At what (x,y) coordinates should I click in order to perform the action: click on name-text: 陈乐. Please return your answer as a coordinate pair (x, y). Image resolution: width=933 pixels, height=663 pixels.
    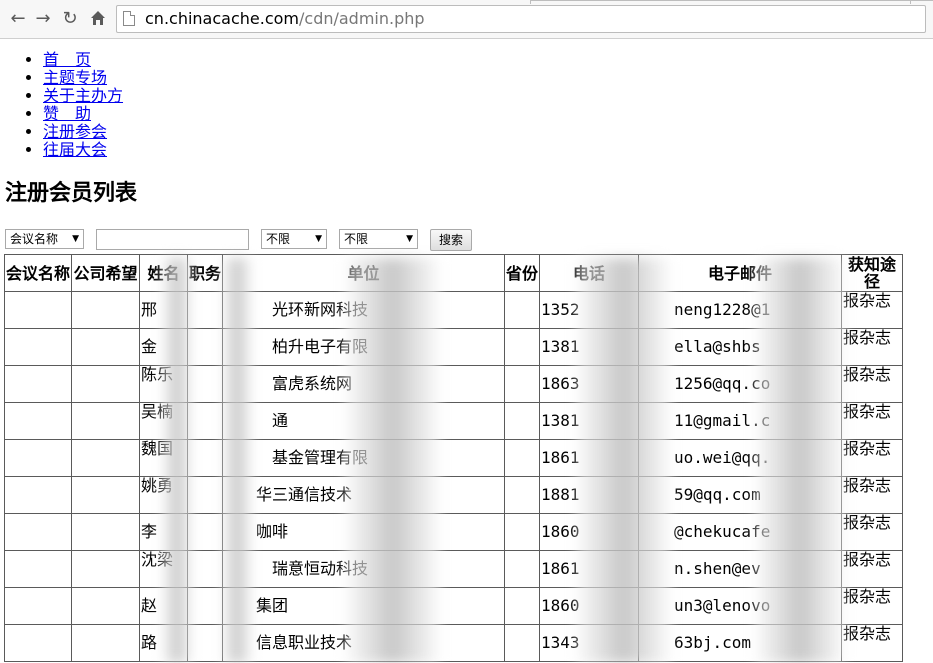
    Looking at the image, I should click on (157, 374).